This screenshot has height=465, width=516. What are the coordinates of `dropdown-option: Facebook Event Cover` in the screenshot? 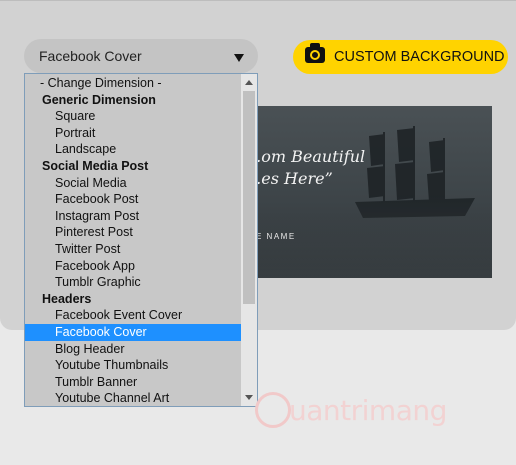 It's located at (133, 315).